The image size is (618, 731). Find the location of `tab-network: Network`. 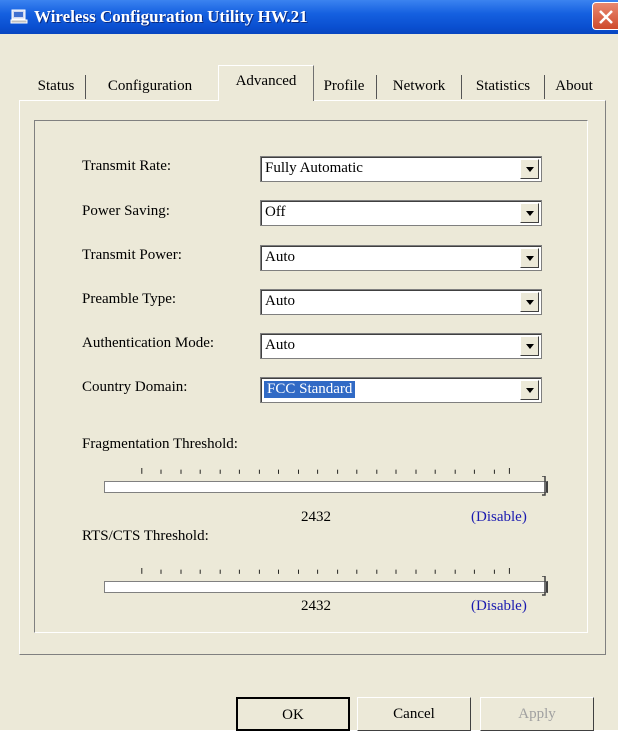

tab-network: Network is located at coordinates (419, 86).